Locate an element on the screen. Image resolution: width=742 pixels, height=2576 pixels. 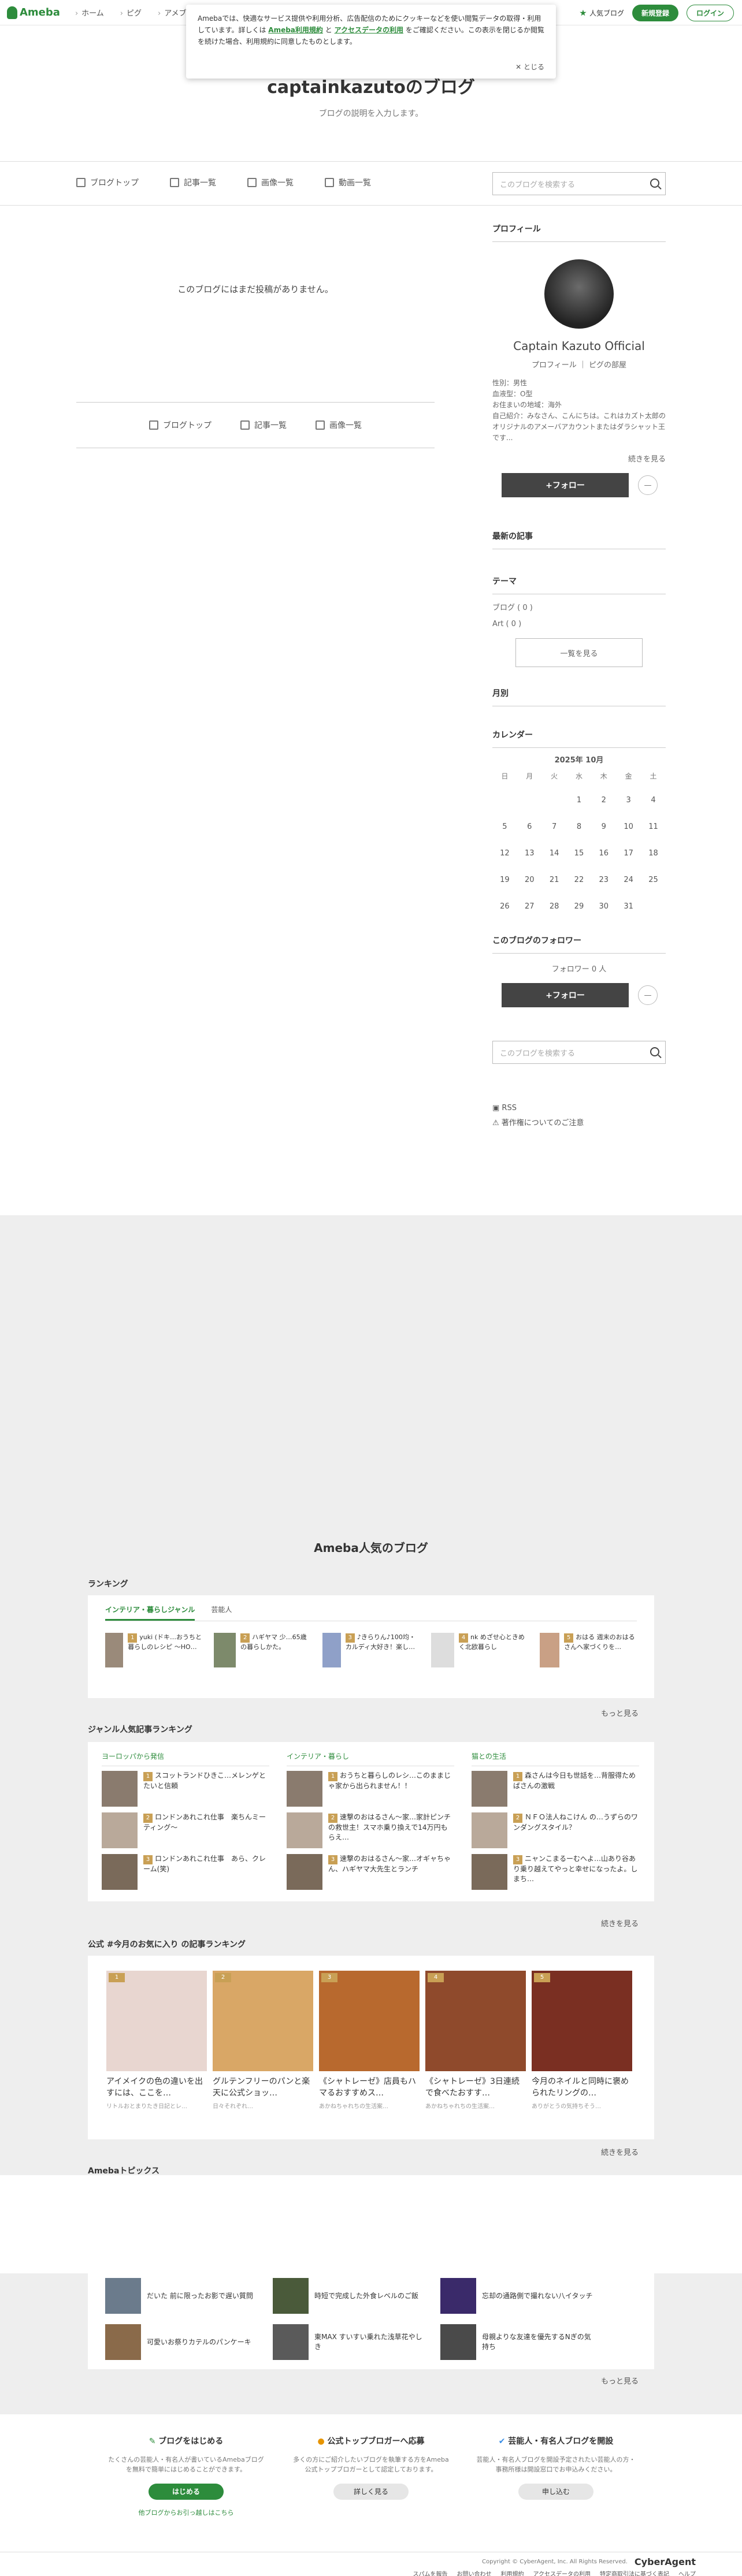
start-blog-button: はじめる is located at coordinates (186, 2492).